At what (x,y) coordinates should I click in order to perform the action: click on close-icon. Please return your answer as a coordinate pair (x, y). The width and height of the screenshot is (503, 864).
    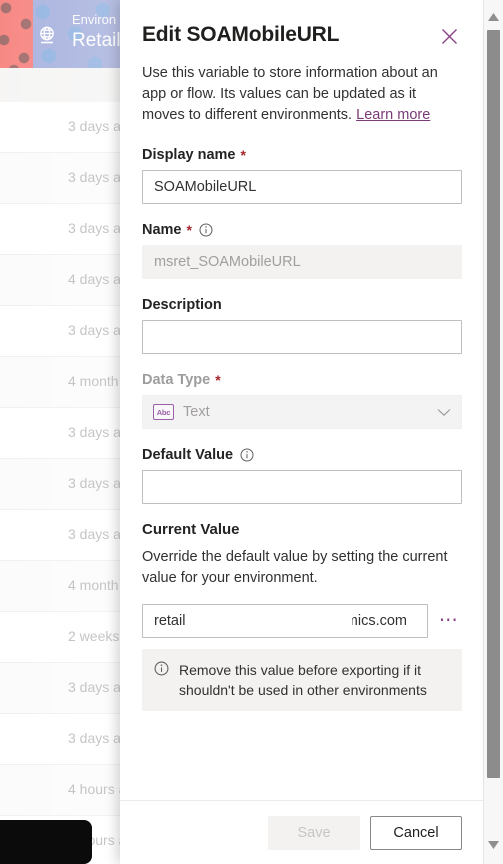
    Looking at the image, I should click on (449, 36).